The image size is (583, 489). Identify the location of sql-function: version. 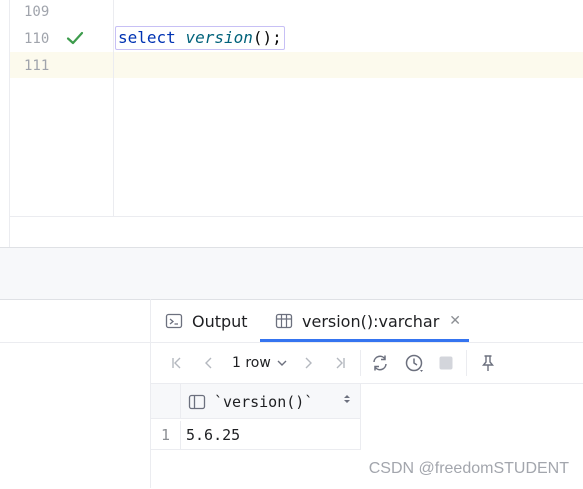
(219, 37).